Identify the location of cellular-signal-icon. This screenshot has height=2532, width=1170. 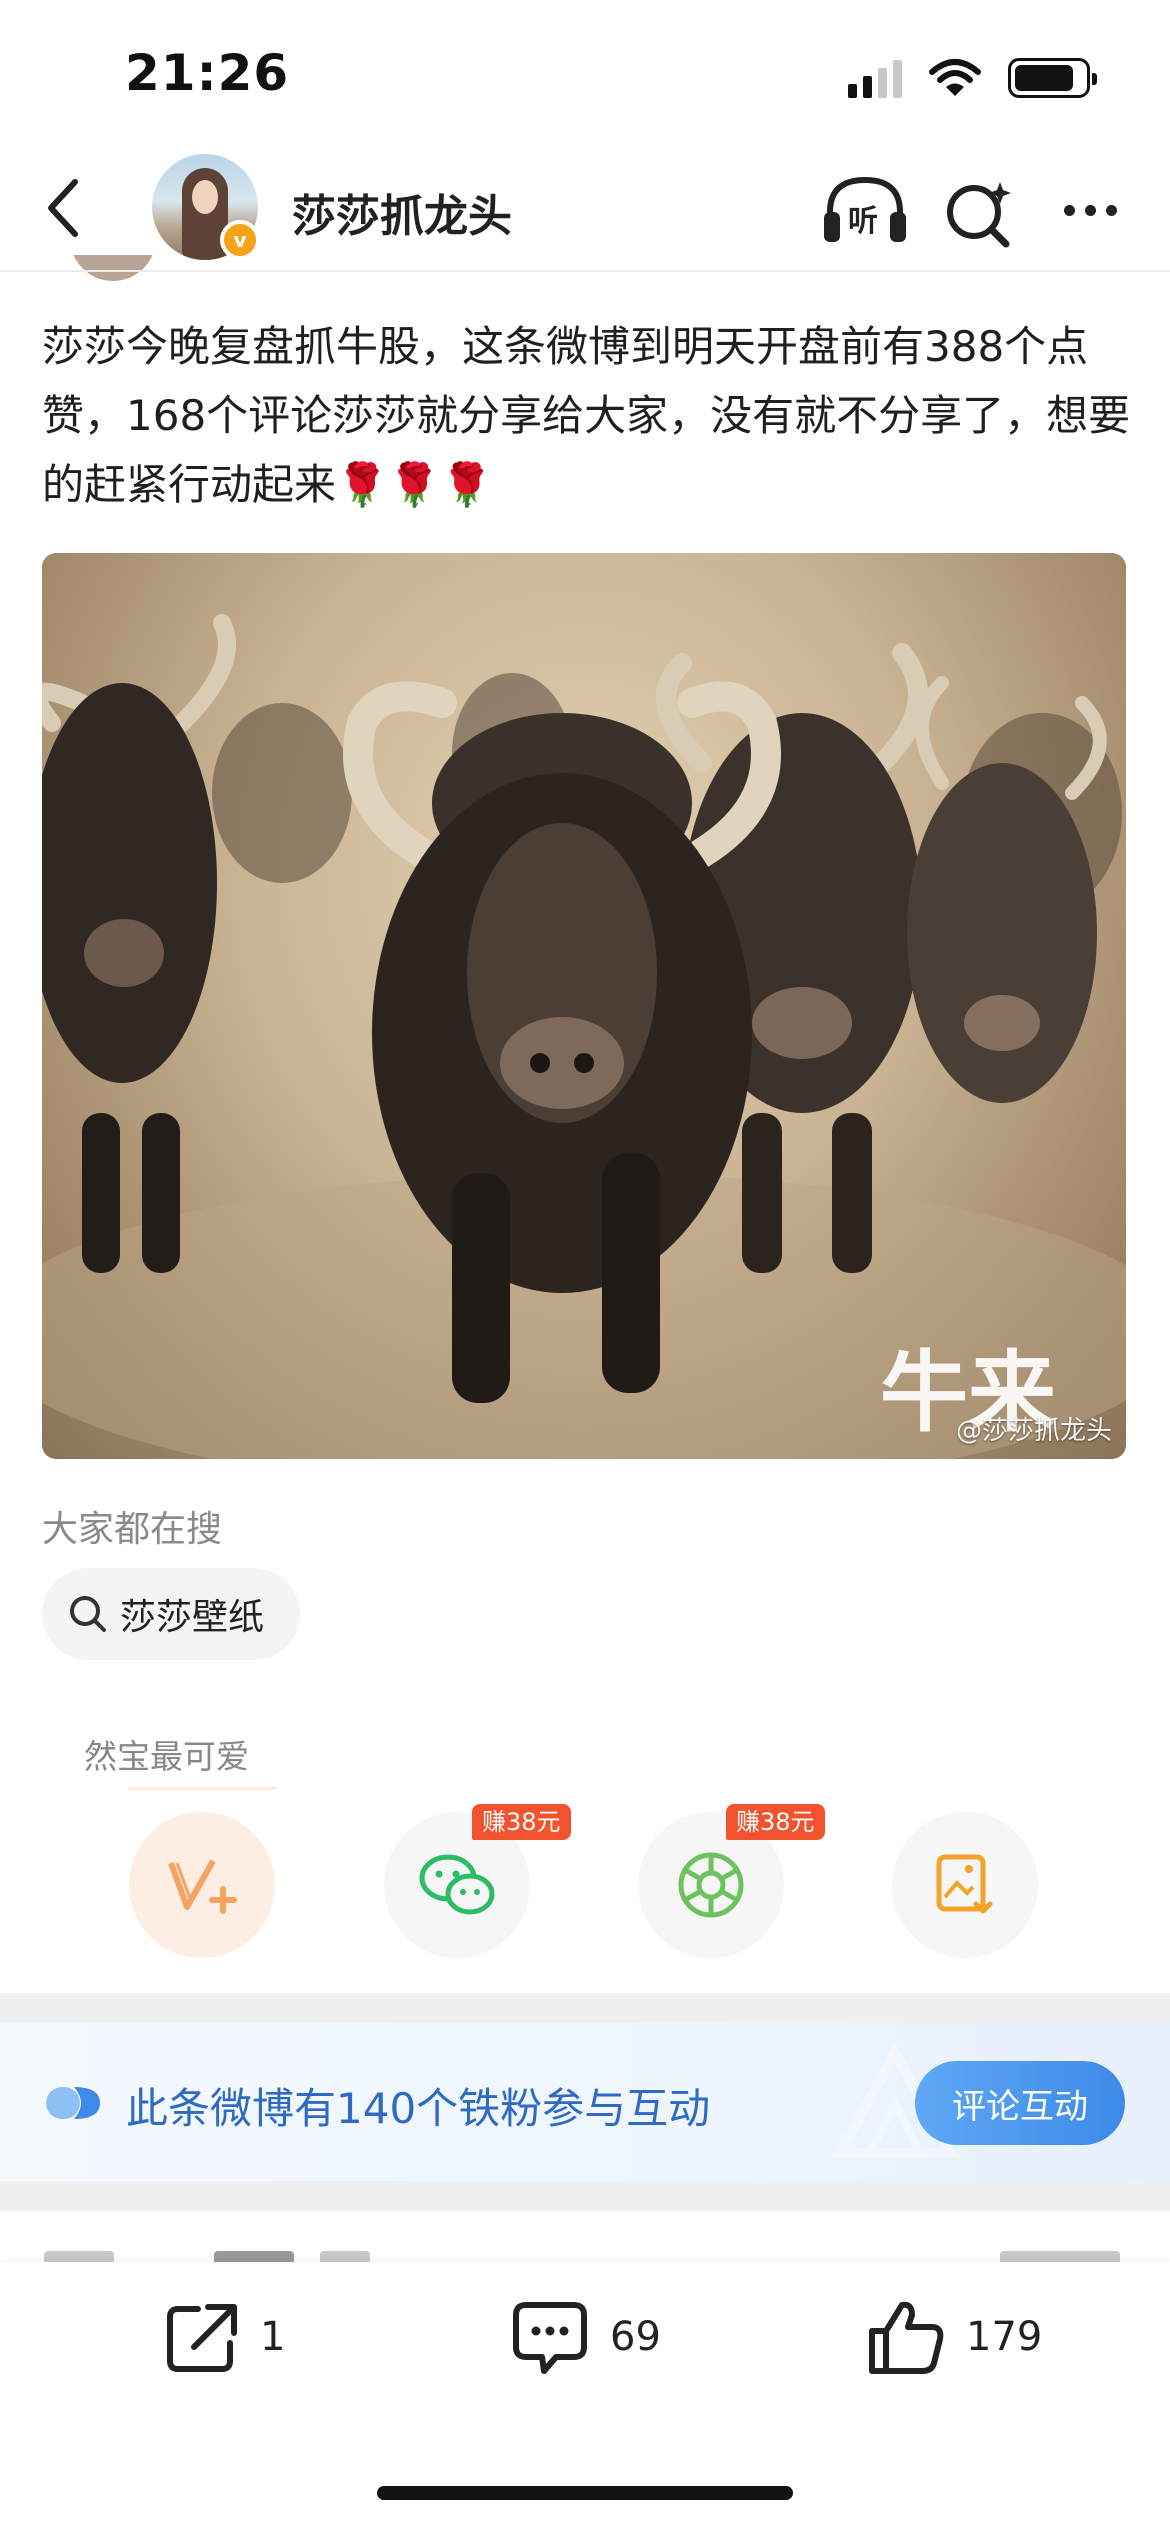
(875, 78).